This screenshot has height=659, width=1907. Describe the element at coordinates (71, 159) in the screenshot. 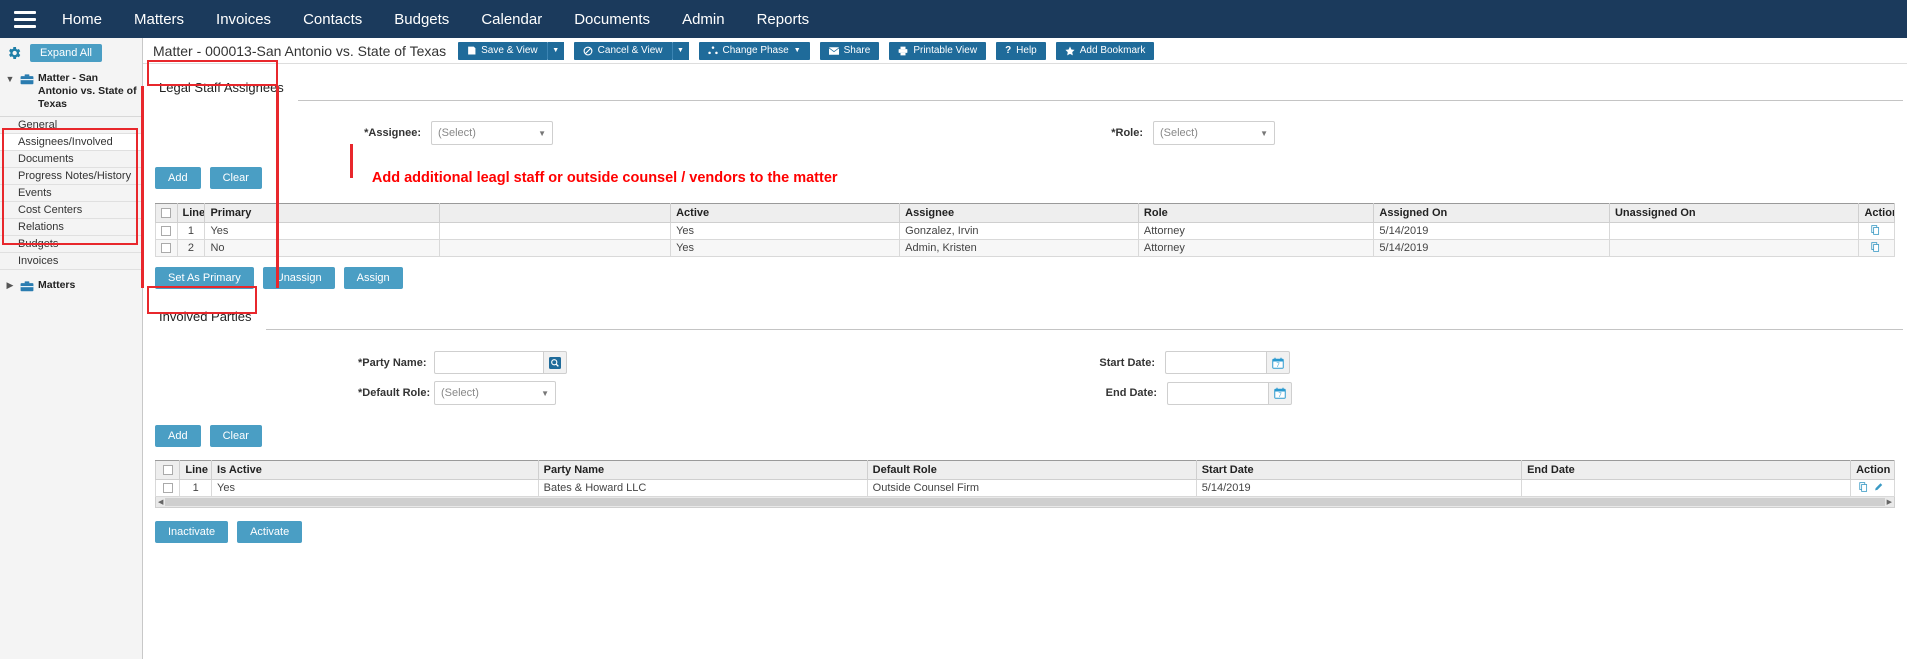

I see `sidebar-item-documents: Documents` at that location.